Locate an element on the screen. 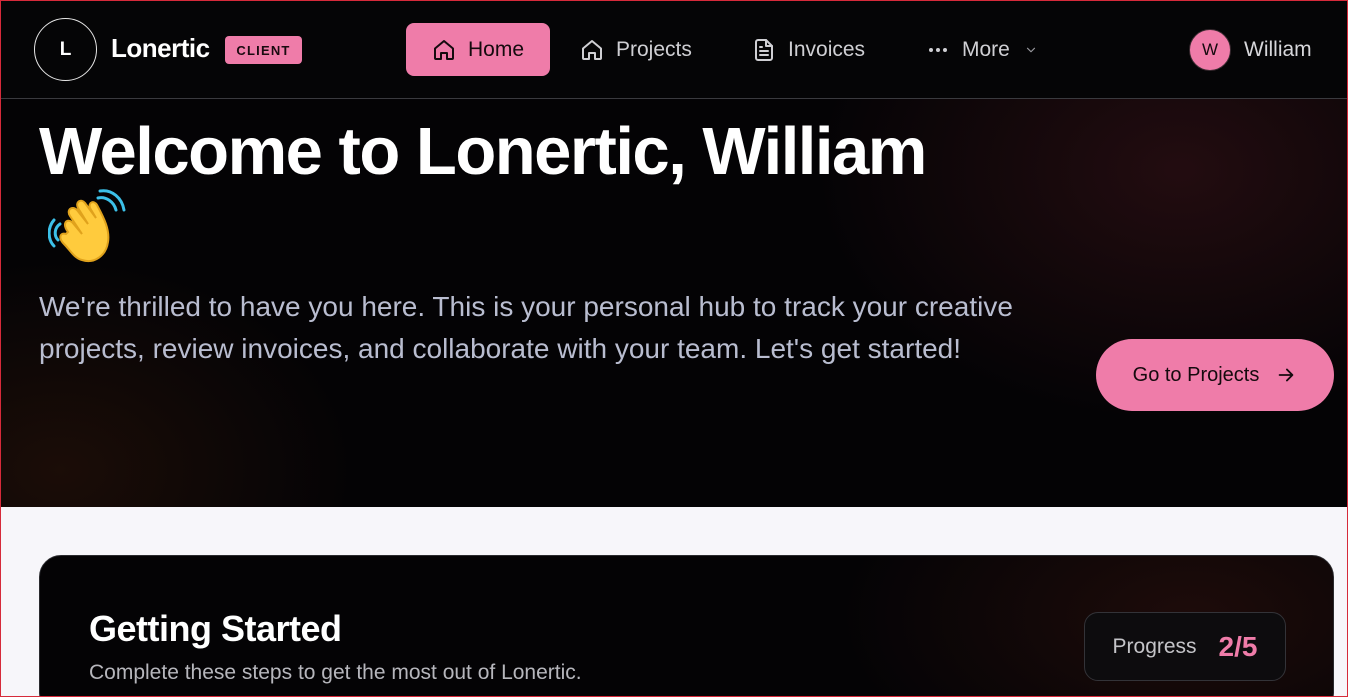  go-to-projects-button: Go to Projects is located at coordinates (1215, 375).